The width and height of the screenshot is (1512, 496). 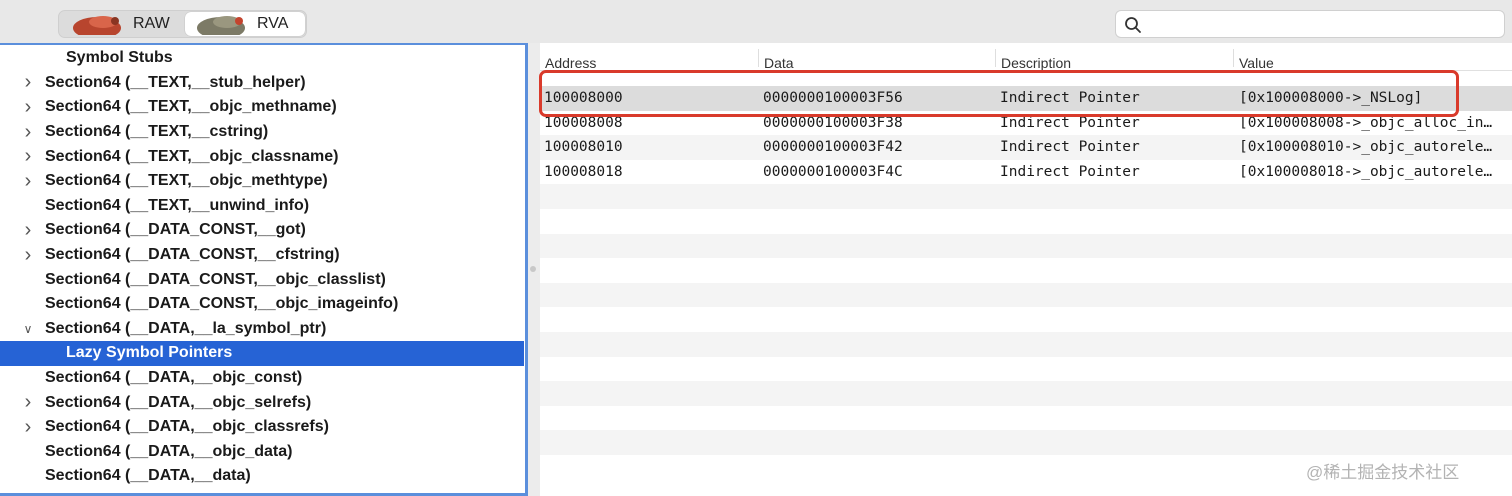 What do you see at coordinates (583, 147) in the screenshot?
I see `cell-address: 100008010` at bounding box center [583, 147].